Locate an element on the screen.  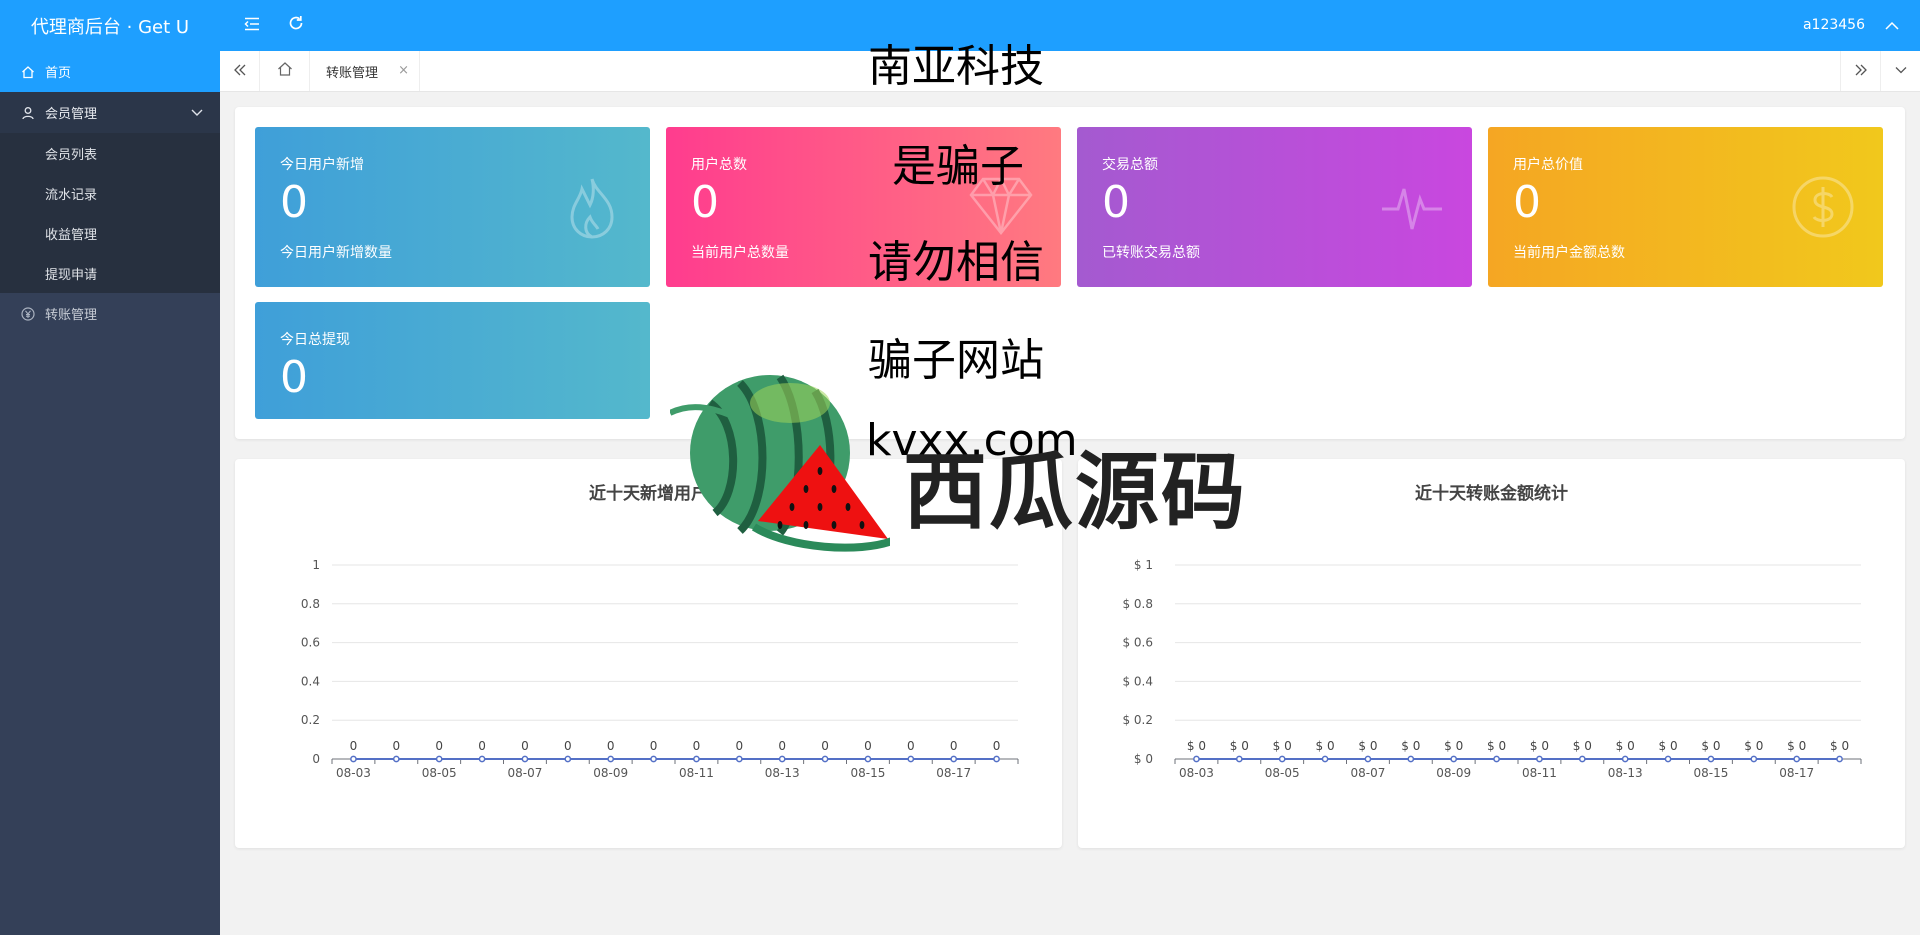
x-tick-label: 08-15 is located at coordinates (868, 773).